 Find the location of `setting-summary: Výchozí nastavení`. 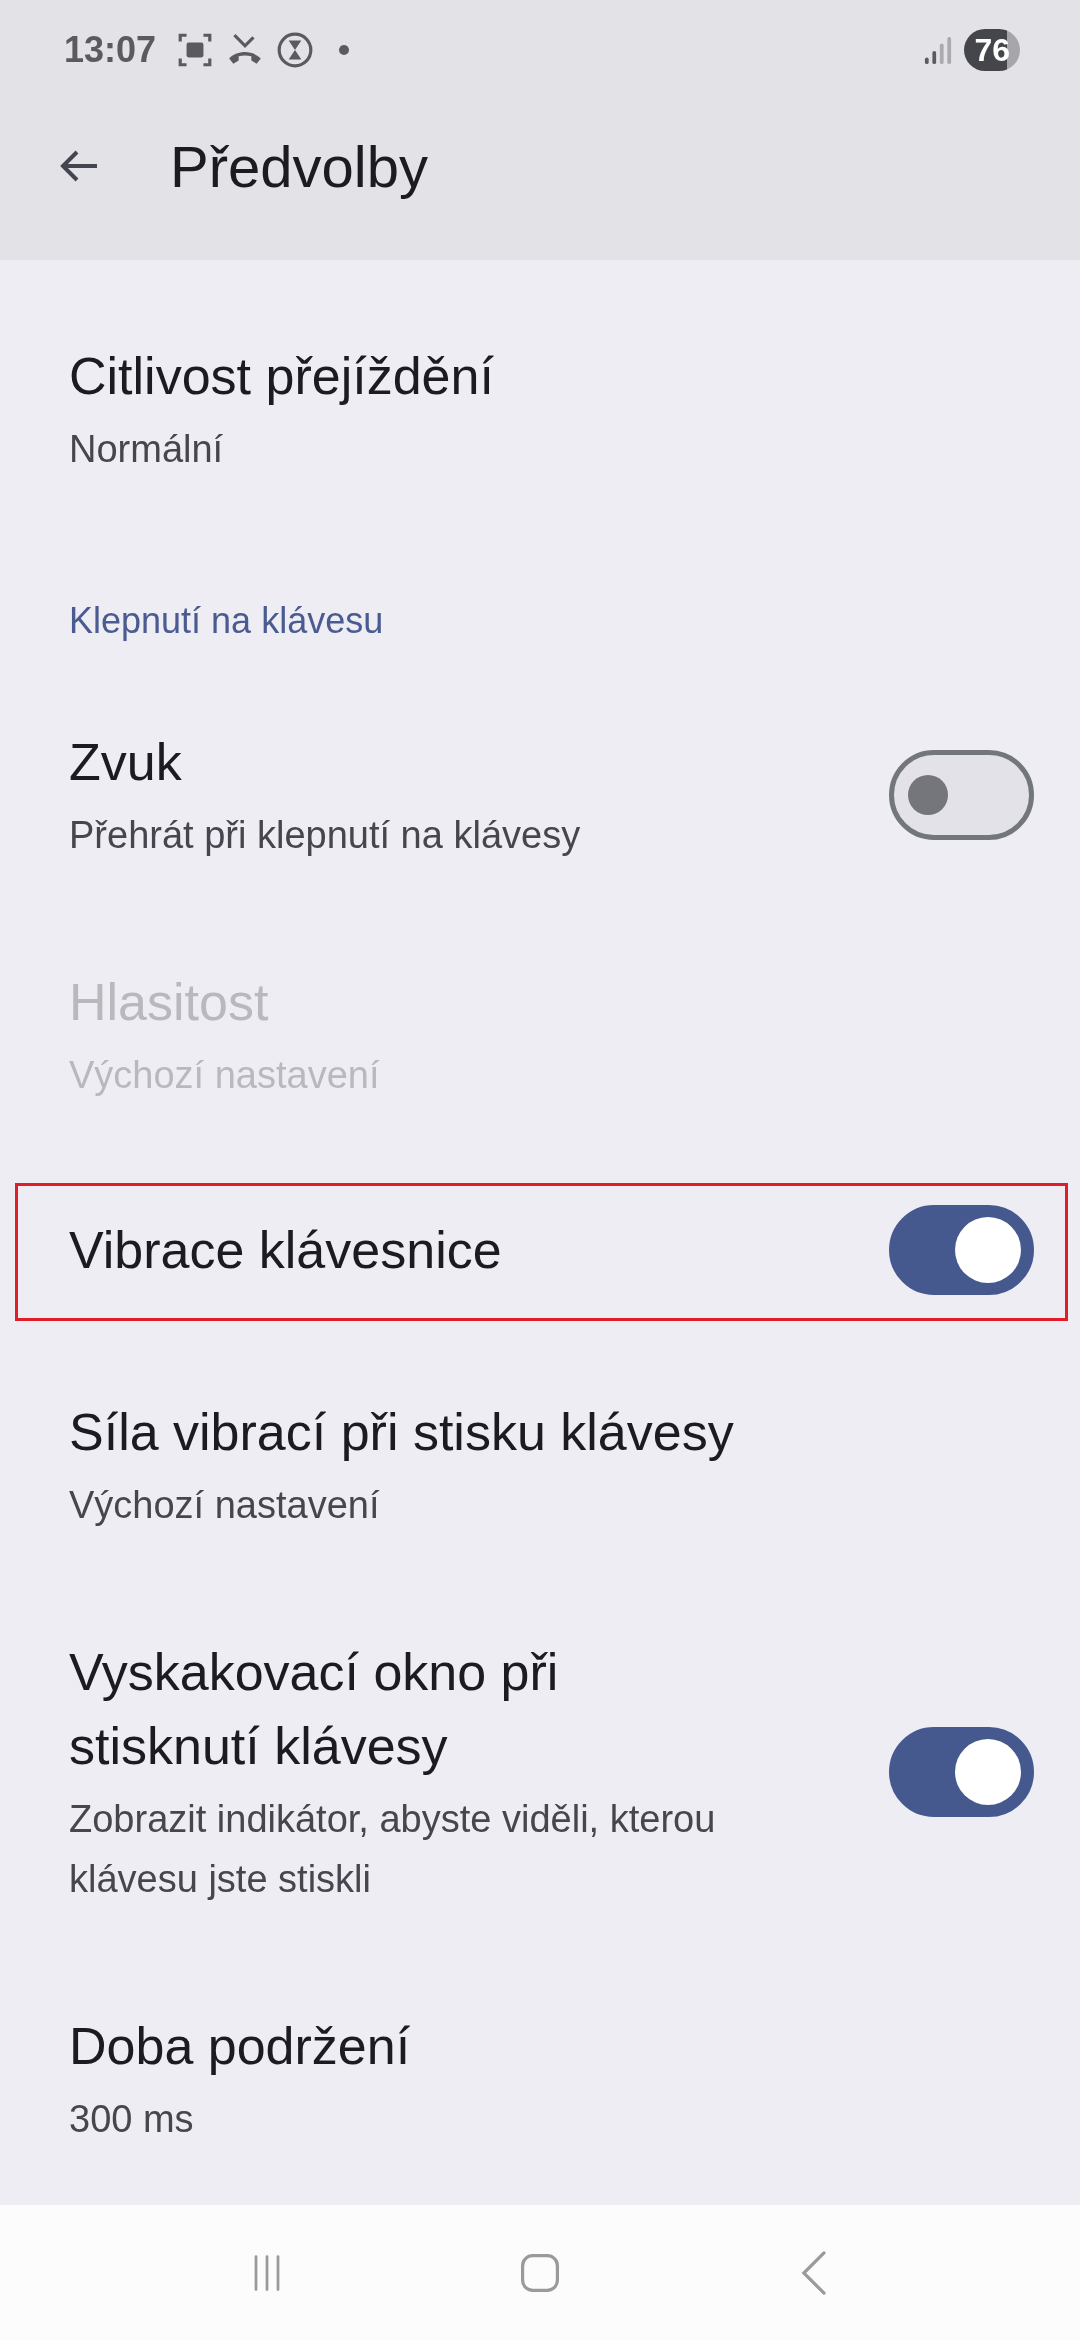

setting-summary: Výchozí nastavení is located at coordinates (225, 1505).